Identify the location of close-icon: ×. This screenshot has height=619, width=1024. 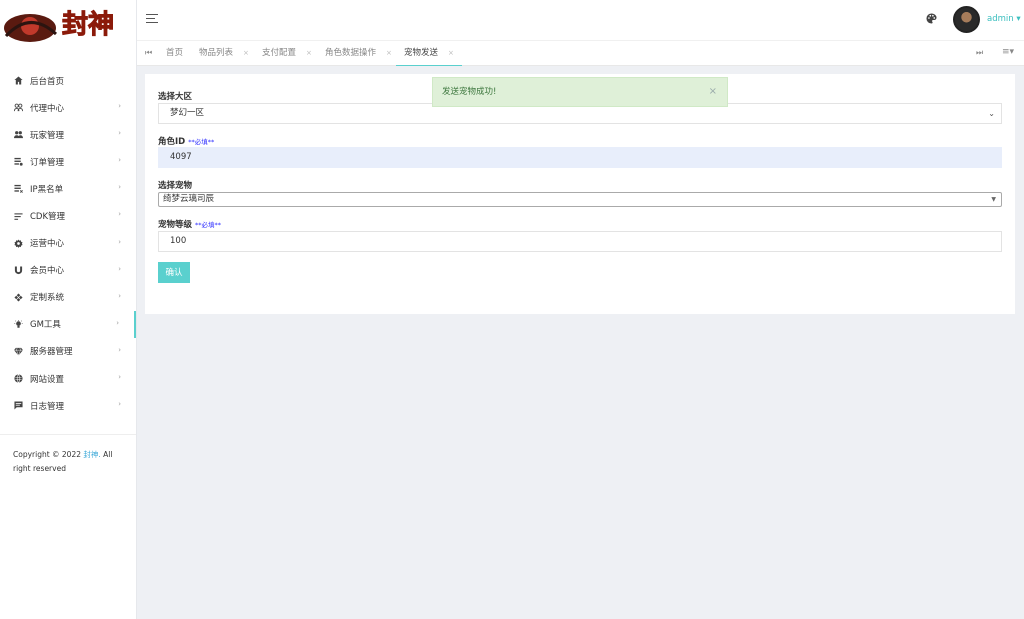
(713, 92).